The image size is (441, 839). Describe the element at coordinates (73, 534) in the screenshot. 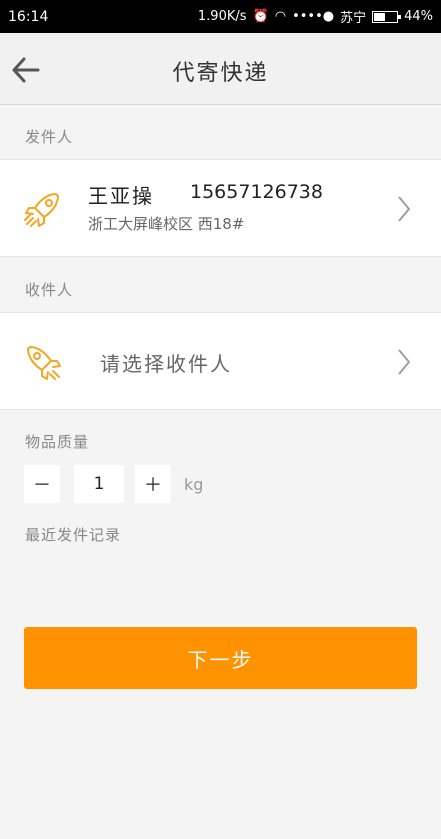

I see `recent-records-link: 最近发件记录` at that location.